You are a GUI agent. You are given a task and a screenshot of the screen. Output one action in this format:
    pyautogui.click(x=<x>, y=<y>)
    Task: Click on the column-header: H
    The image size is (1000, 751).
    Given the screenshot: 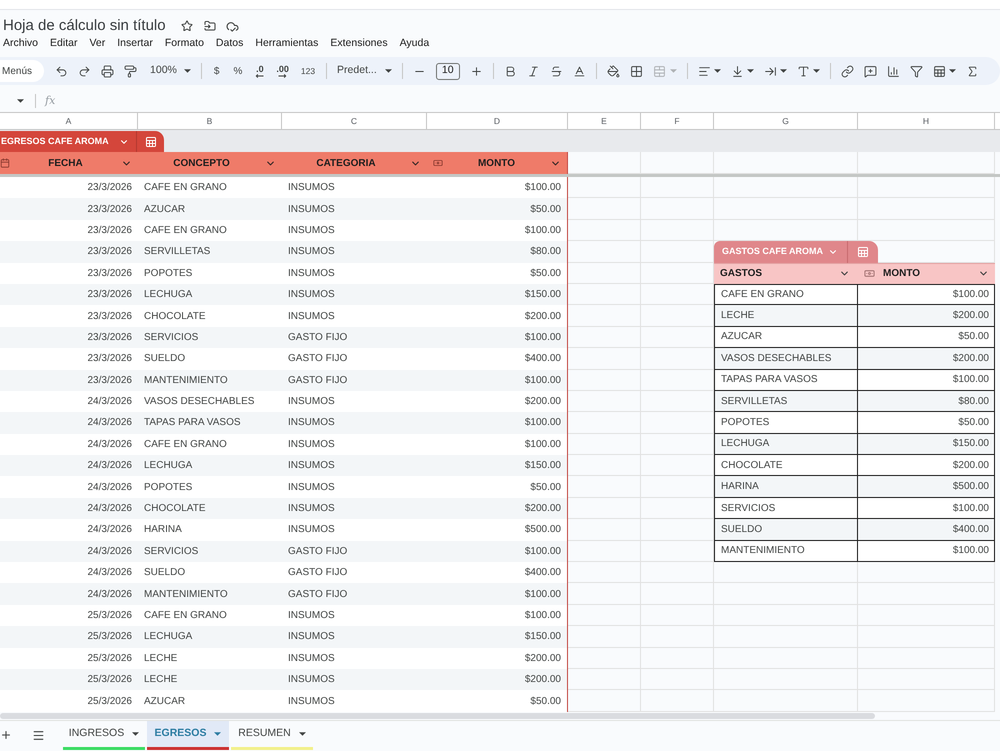 What is the action you would take?
    pyautogui.click(x=926, y=121)
    